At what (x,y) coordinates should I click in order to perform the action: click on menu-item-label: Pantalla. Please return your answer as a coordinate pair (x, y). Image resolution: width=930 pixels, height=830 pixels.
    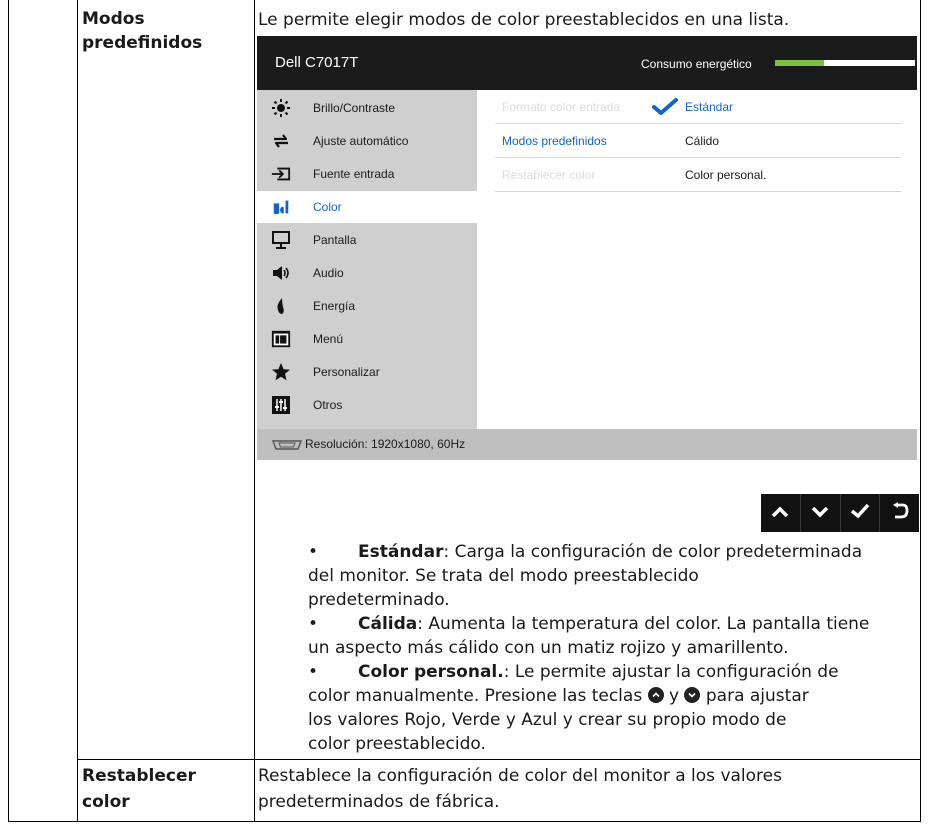
    Looking at the image, I should click on (335, 240).